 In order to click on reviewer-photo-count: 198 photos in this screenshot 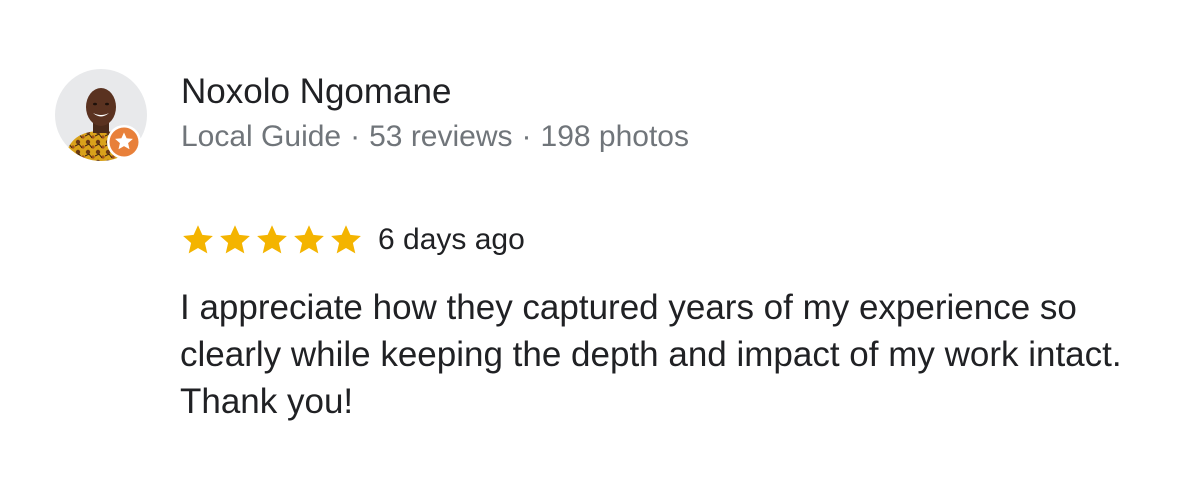, I will do `click(614, 136)`.